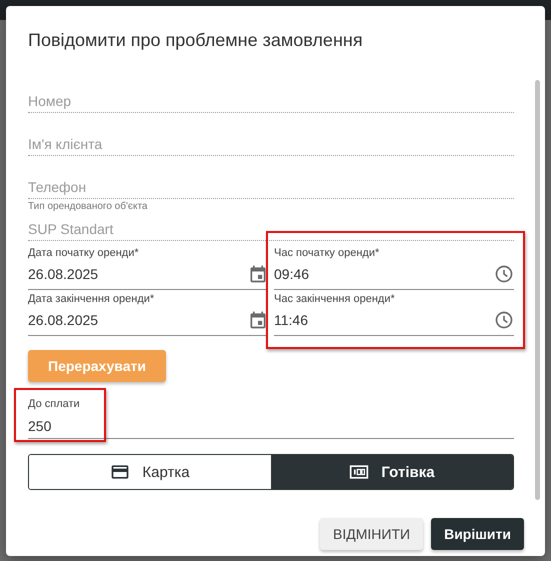 The height and width of the screenshot is (561, 551). Describe the element at coordinates (477, 534) in the screenshot. I see `resolve-button: Вирішити` at that location.